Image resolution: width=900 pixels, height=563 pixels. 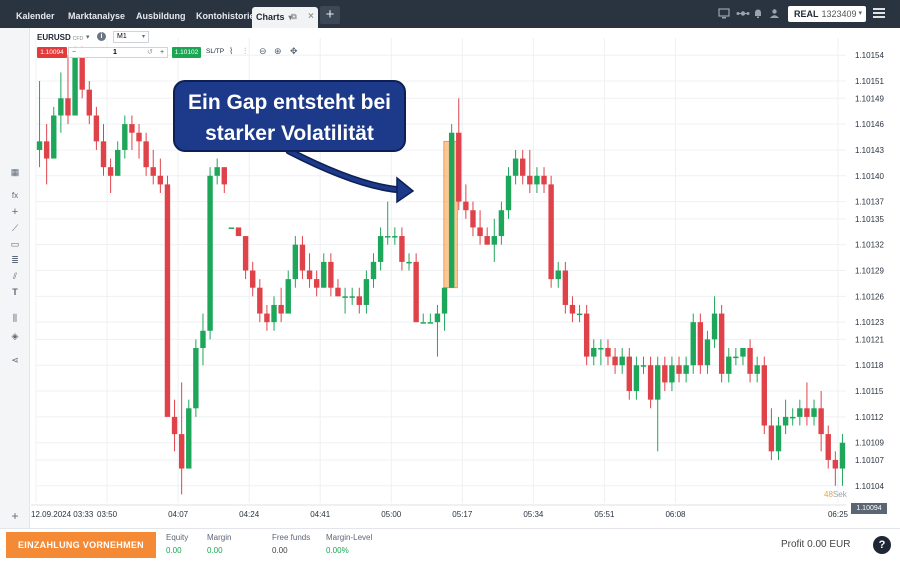 I want to click on user-icon, so click(x=774, y=13).